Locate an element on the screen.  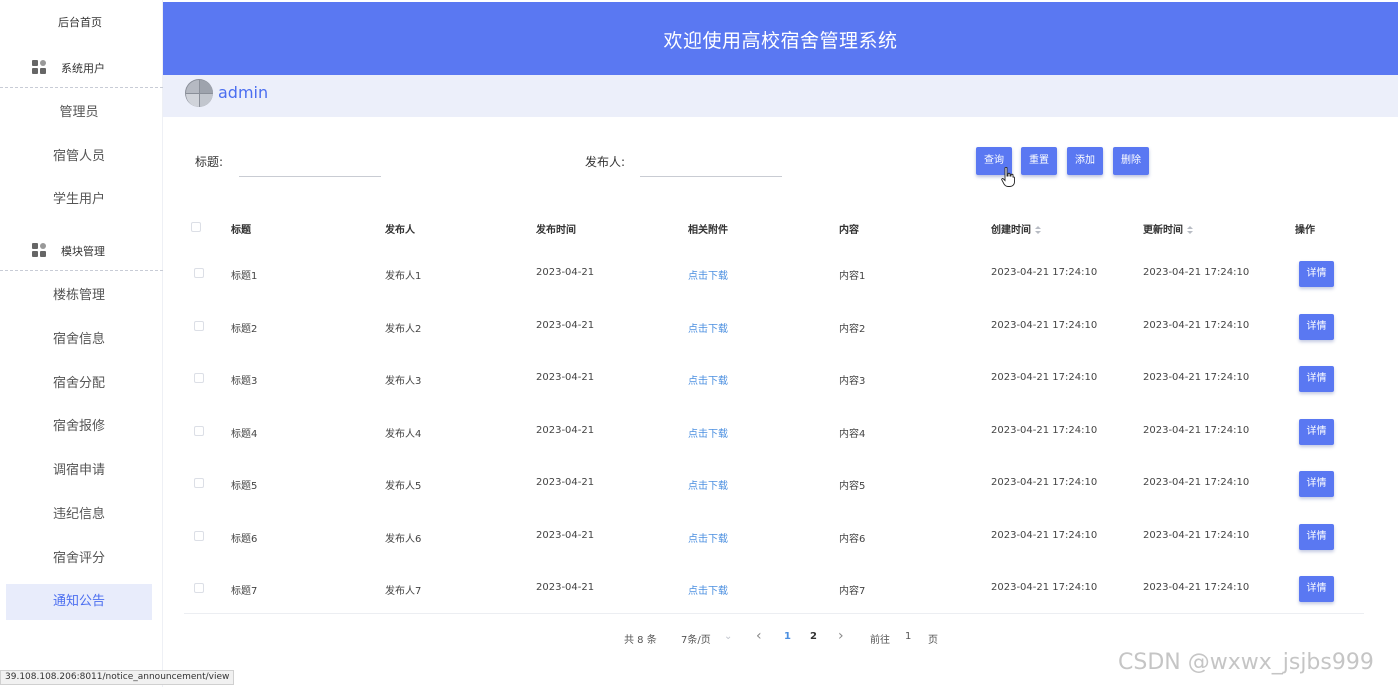
sidebar-item-violations: 违纪信息 is located at coordinates (79, 515).